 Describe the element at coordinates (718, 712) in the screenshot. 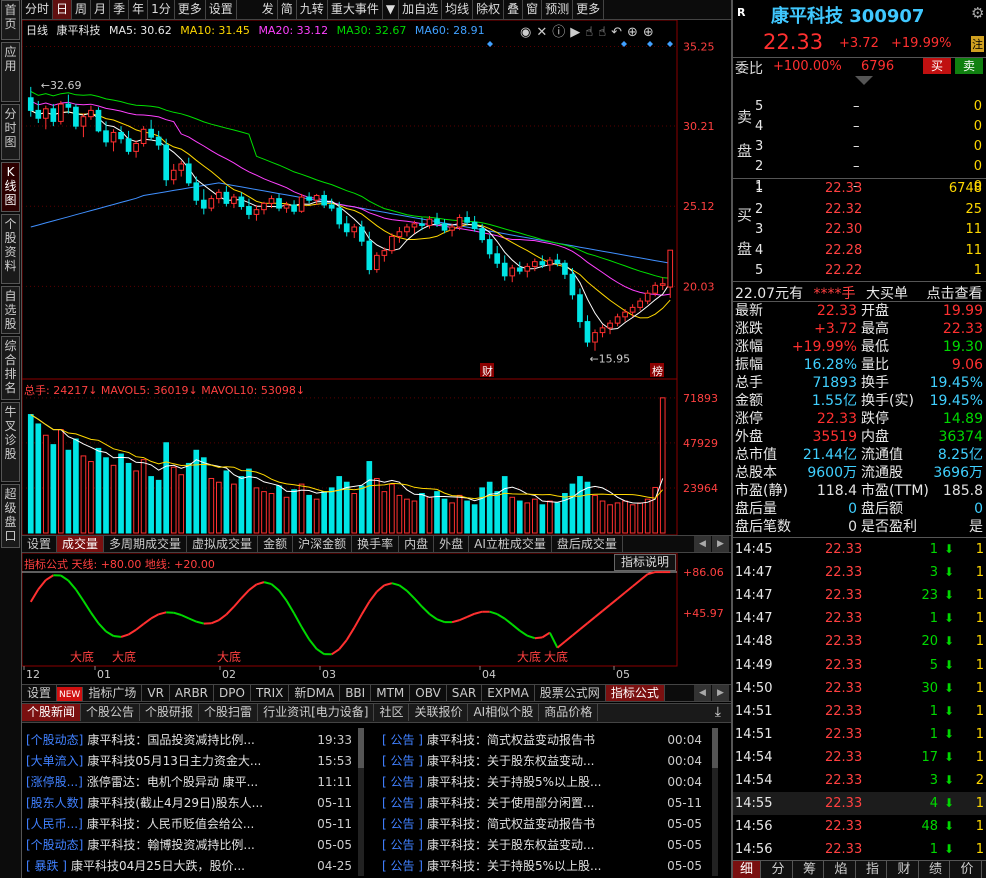

I see `download-icon: ⤓` at that location.